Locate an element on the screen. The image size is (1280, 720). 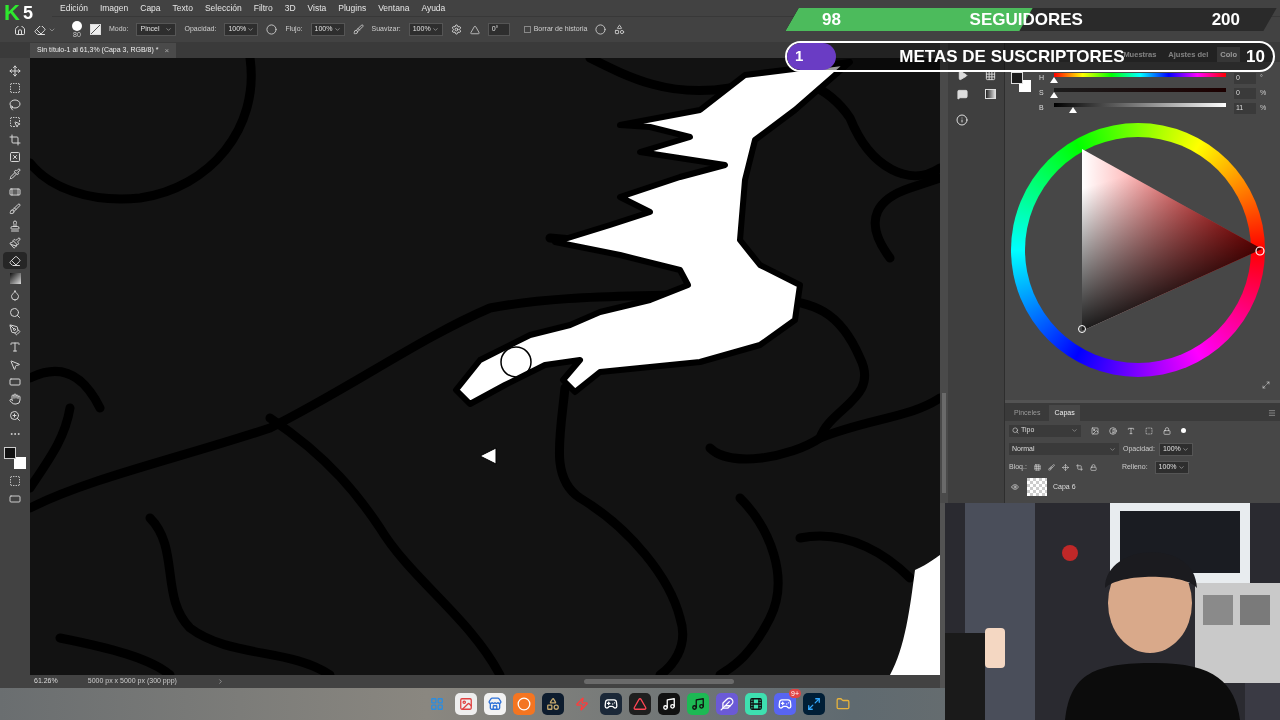
layer-thumbnail is located at coordinates (1037, 487).